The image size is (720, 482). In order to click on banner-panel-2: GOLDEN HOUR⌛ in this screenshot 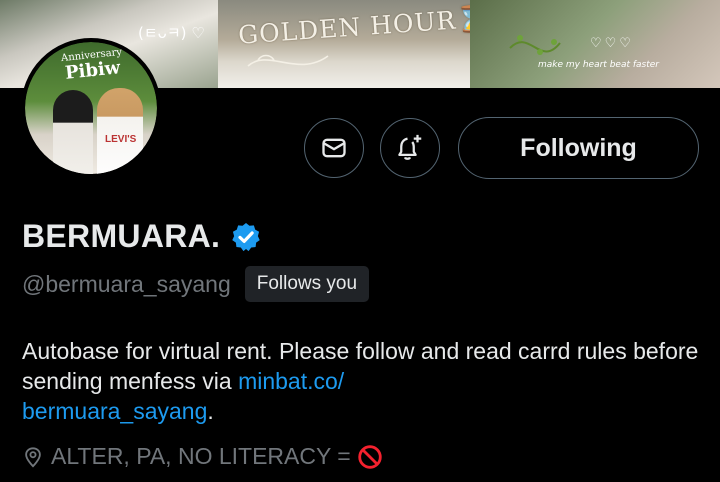, I will do `click(344, 44)`.